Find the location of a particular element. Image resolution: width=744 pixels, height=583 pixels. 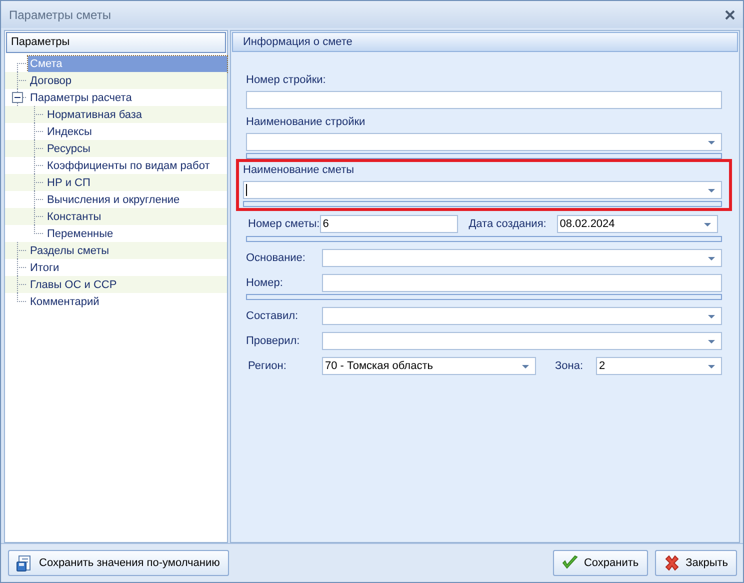

tree-item: Переменные is located at coordinates (80, 234).